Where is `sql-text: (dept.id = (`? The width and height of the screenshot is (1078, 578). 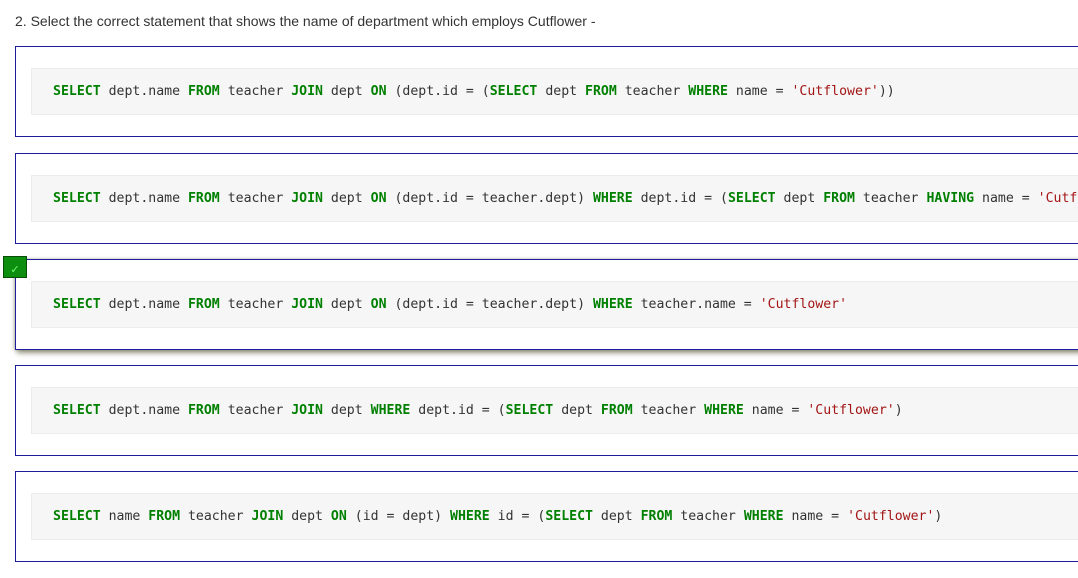
sql-text: (dept.id = ( is located at coordinates (438, 91).